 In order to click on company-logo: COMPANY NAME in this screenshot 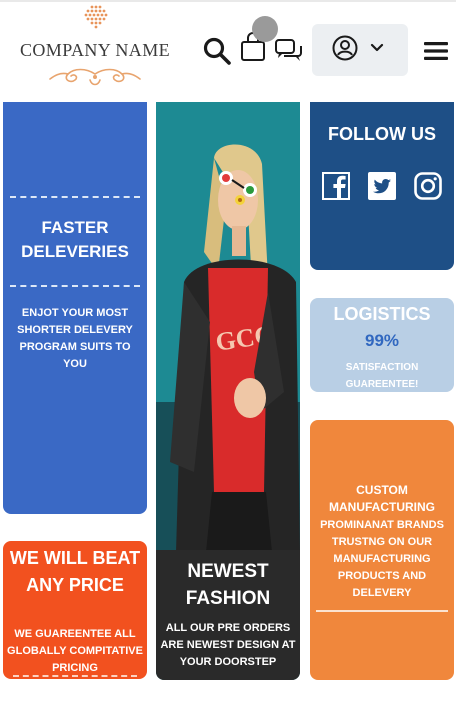, I will do `click(95, 50)`.